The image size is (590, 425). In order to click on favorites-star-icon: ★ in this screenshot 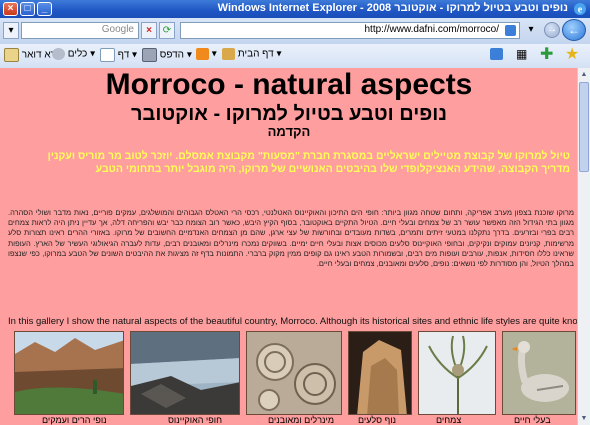, I will do `click(572, 55)`.